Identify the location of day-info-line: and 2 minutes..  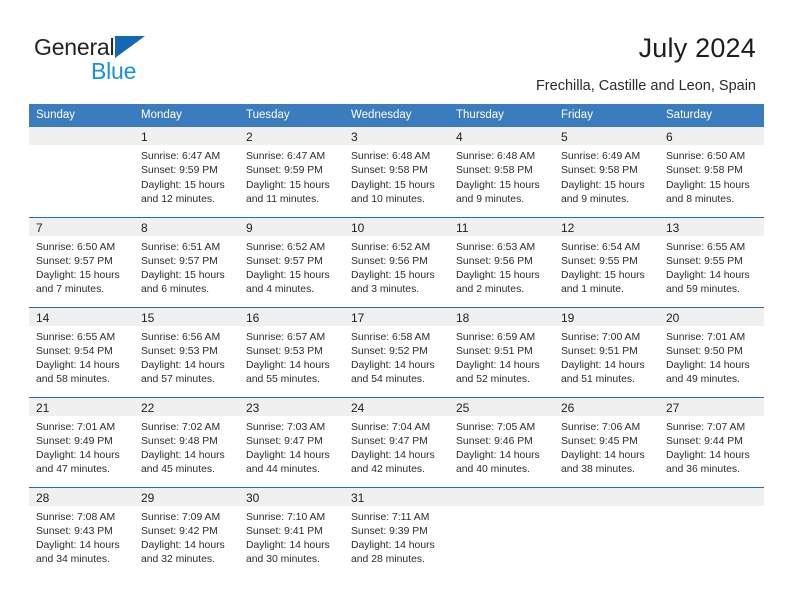
(490, 290).